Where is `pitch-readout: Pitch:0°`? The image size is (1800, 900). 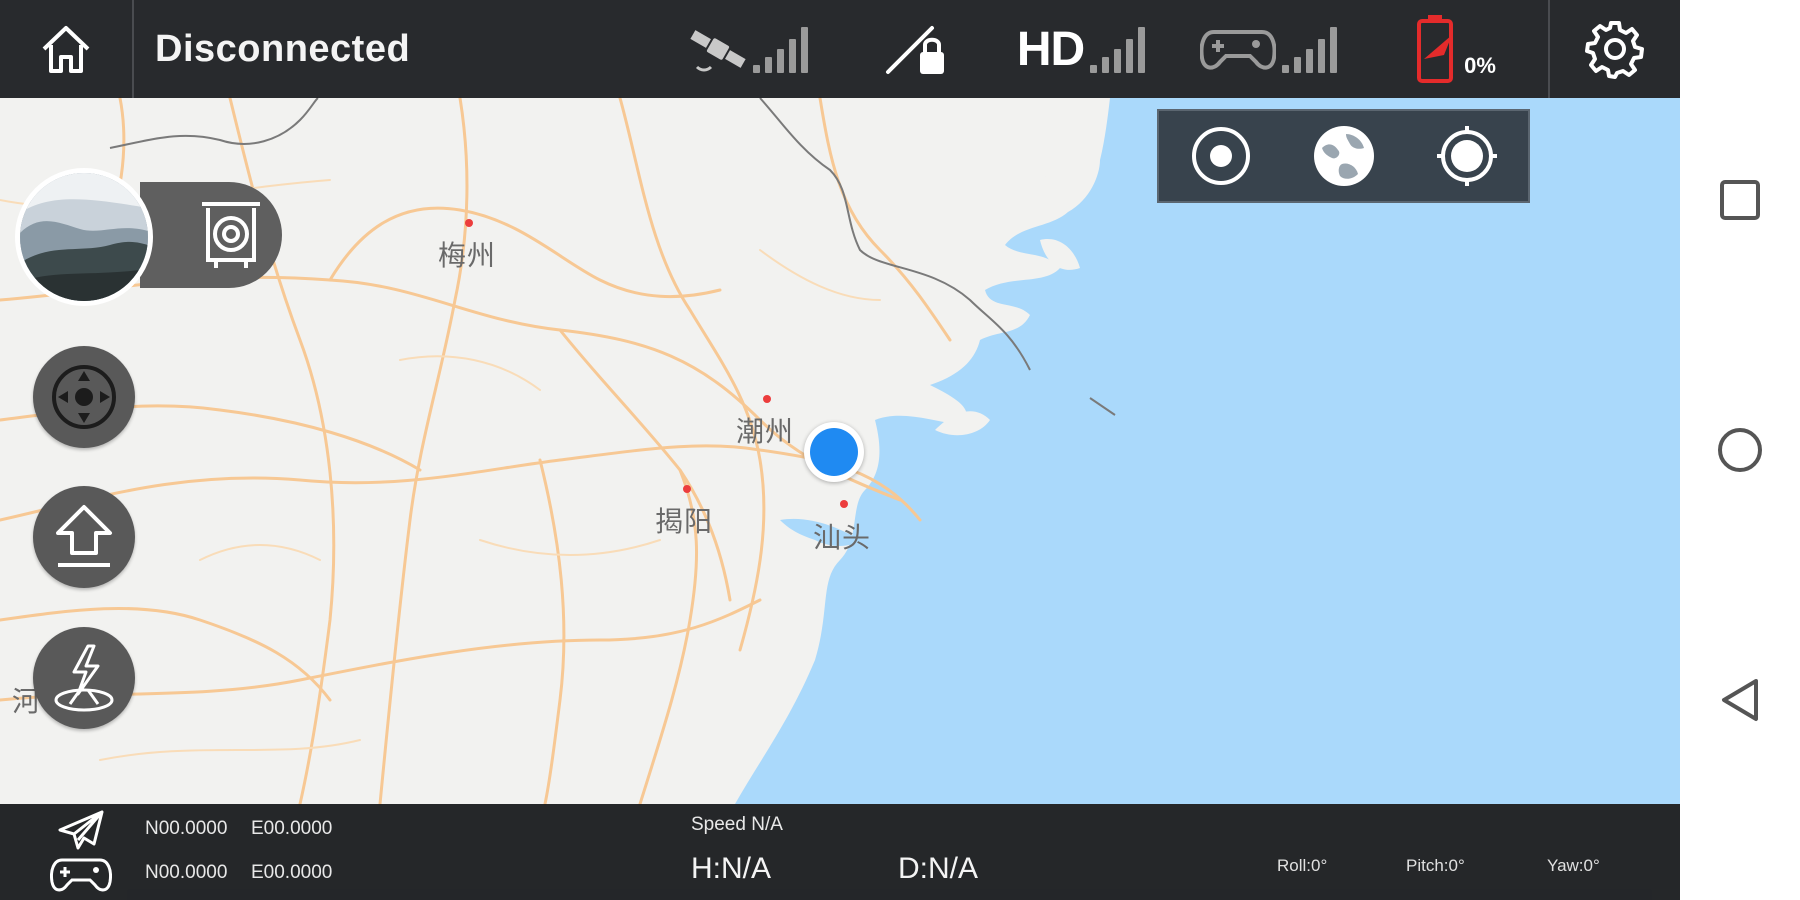 pitch-readout: Pitch:0° is located at coordinates (1435, 865).